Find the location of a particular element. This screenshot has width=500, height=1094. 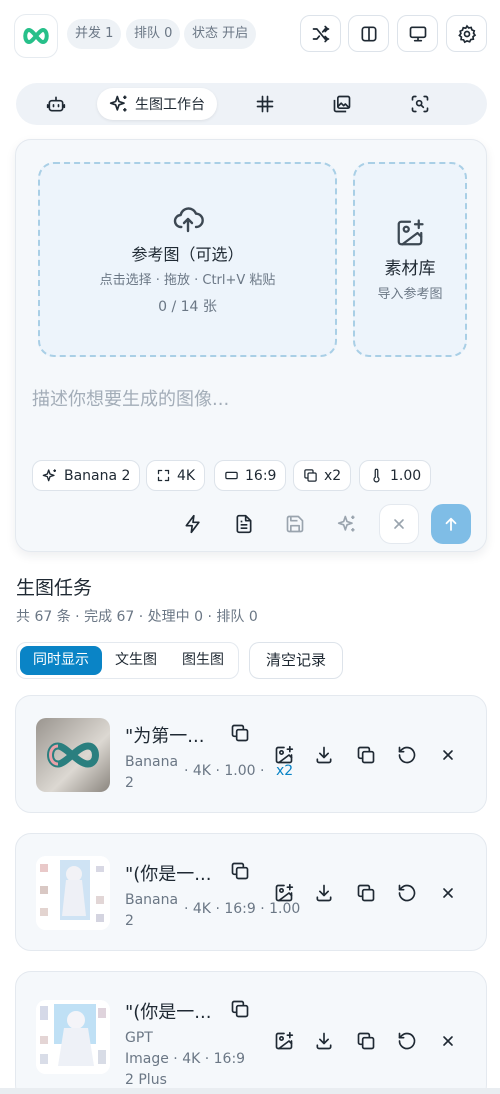

model-selector: Banana 2 is located at coordinates (86, 475).